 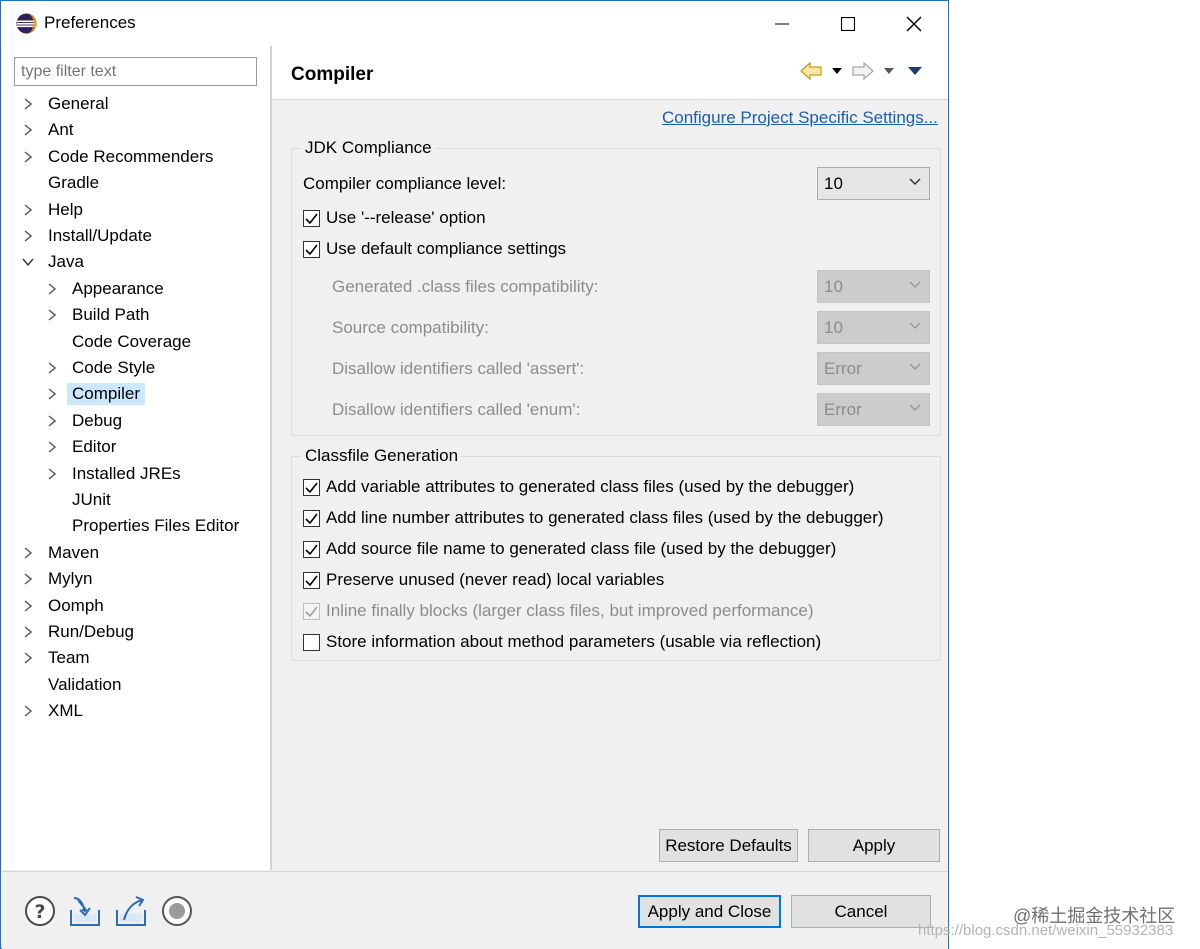 What do you see at coordinates (106, 289) in the screenshot?
I see `tree-item: Appearance` at bounding box center [106, 289].